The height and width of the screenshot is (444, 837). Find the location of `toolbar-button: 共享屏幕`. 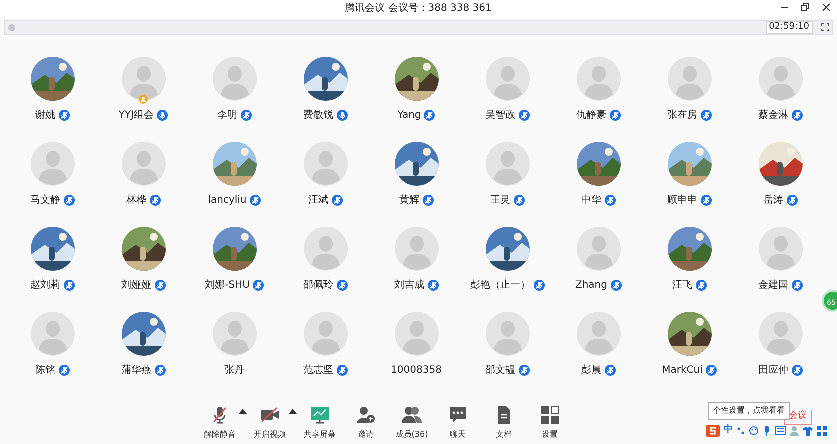

toolbar-button: 共享屏幕 is located at coordinates (320, 419).